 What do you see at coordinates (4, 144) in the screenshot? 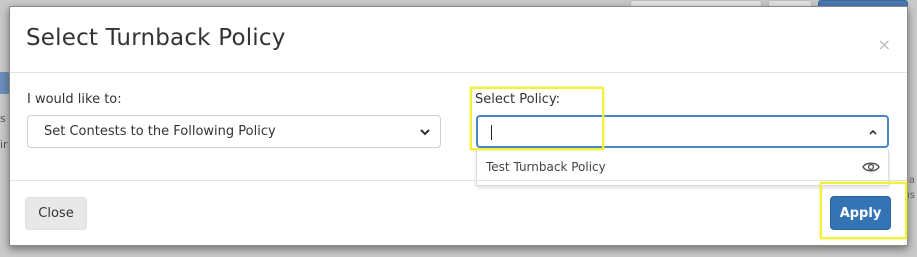
I see `background-text: ir` at bounding box center [4, 144].